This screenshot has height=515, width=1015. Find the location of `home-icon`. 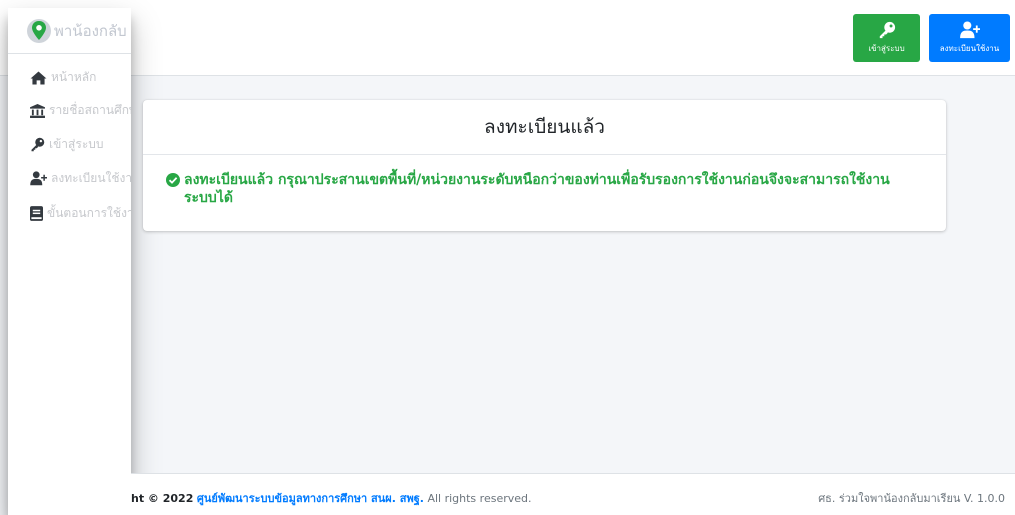

home-icon is located at coordinates (38, 77).